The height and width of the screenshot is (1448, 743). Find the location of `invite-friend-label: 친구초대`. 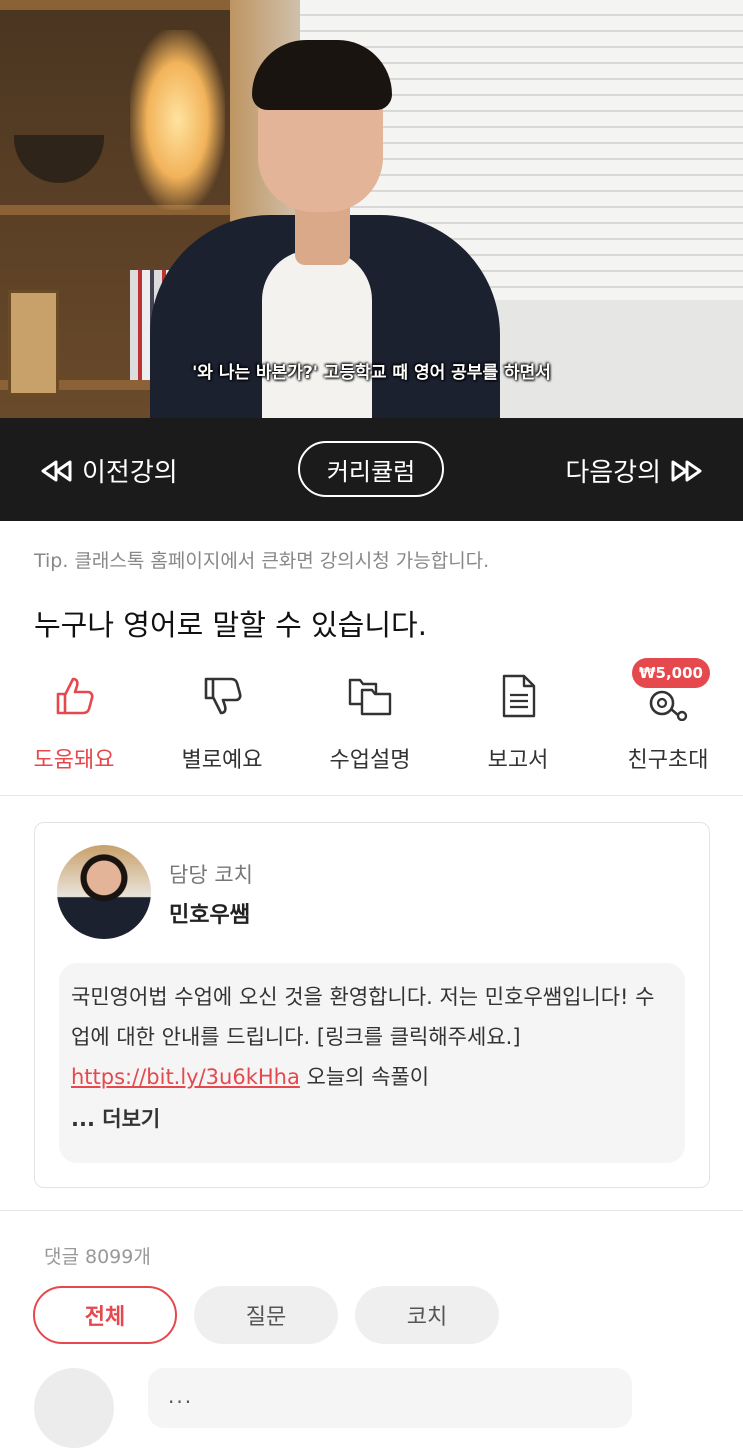

invite-friend-label: 친구초대 is located at coordinates (668, 760).